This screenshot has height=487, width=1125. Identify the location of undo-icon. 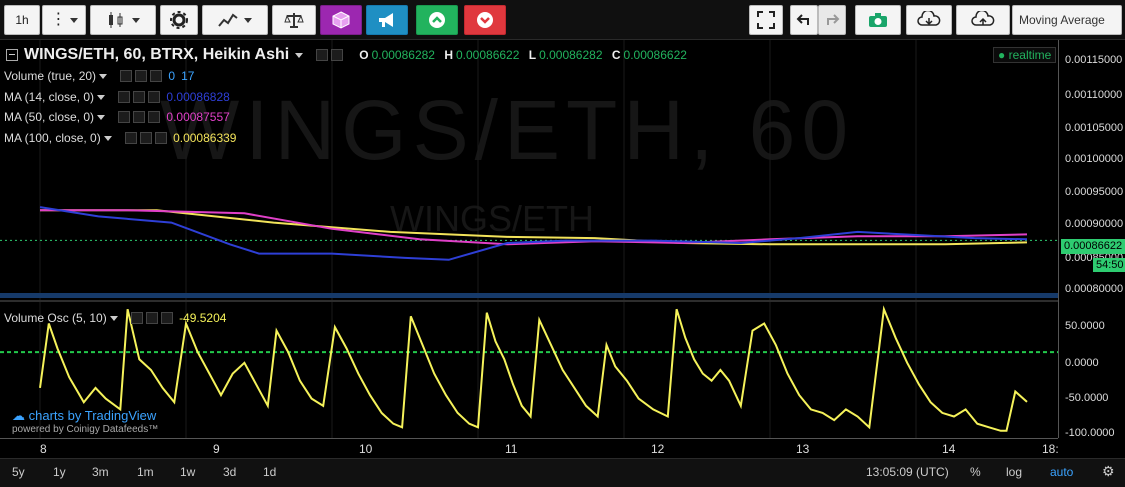
(802, 19).